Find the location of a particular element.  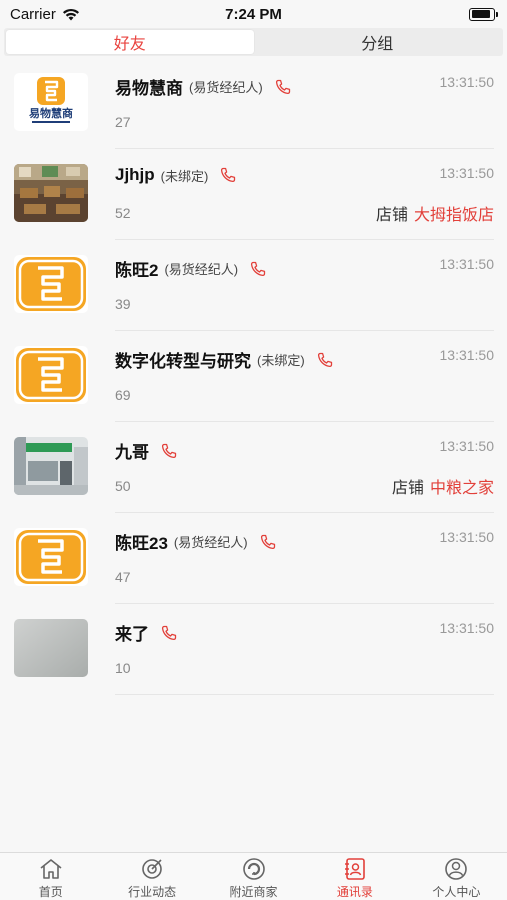

contact-name-line: 陈旺2 (易货经纪人) is located at coordinates (190, 268).